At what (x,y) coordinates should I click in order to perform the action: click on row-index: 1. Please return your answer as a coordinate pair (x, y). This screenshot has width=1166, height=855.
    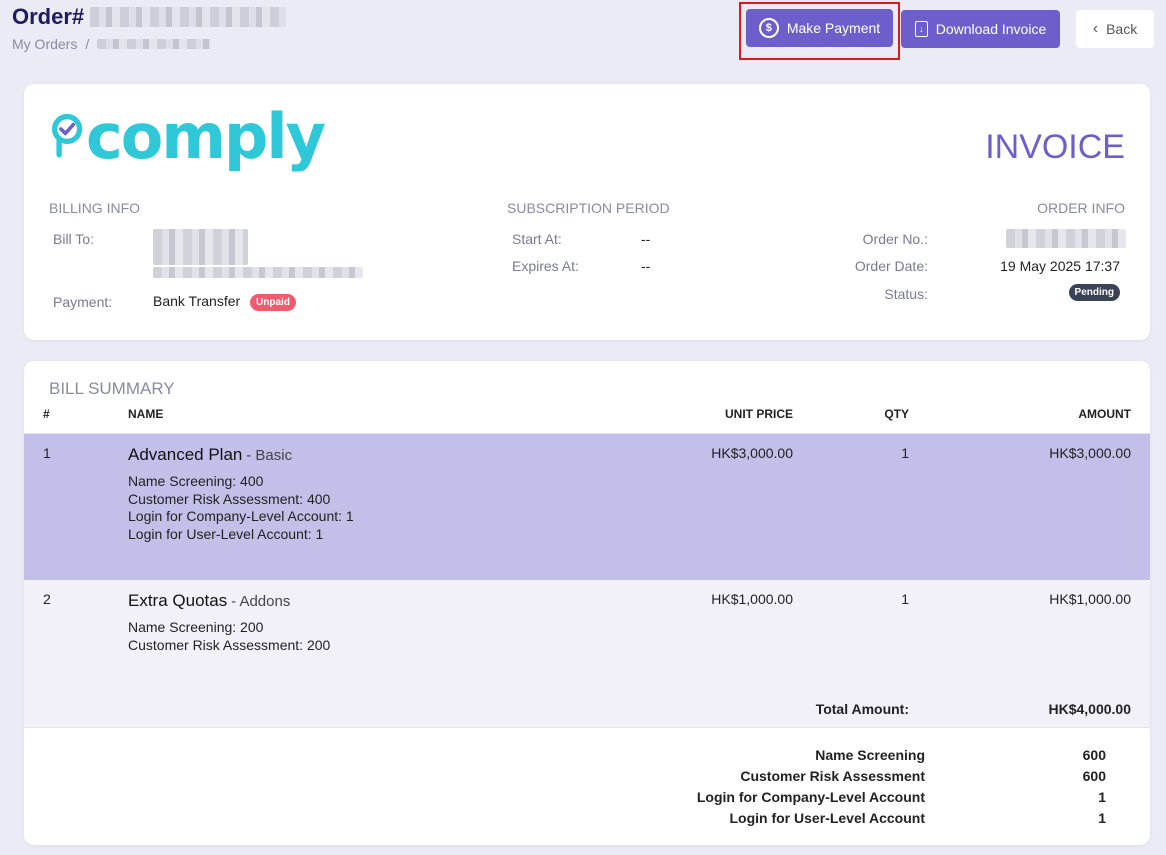
    Looking at the image, I should click on (47, 453).